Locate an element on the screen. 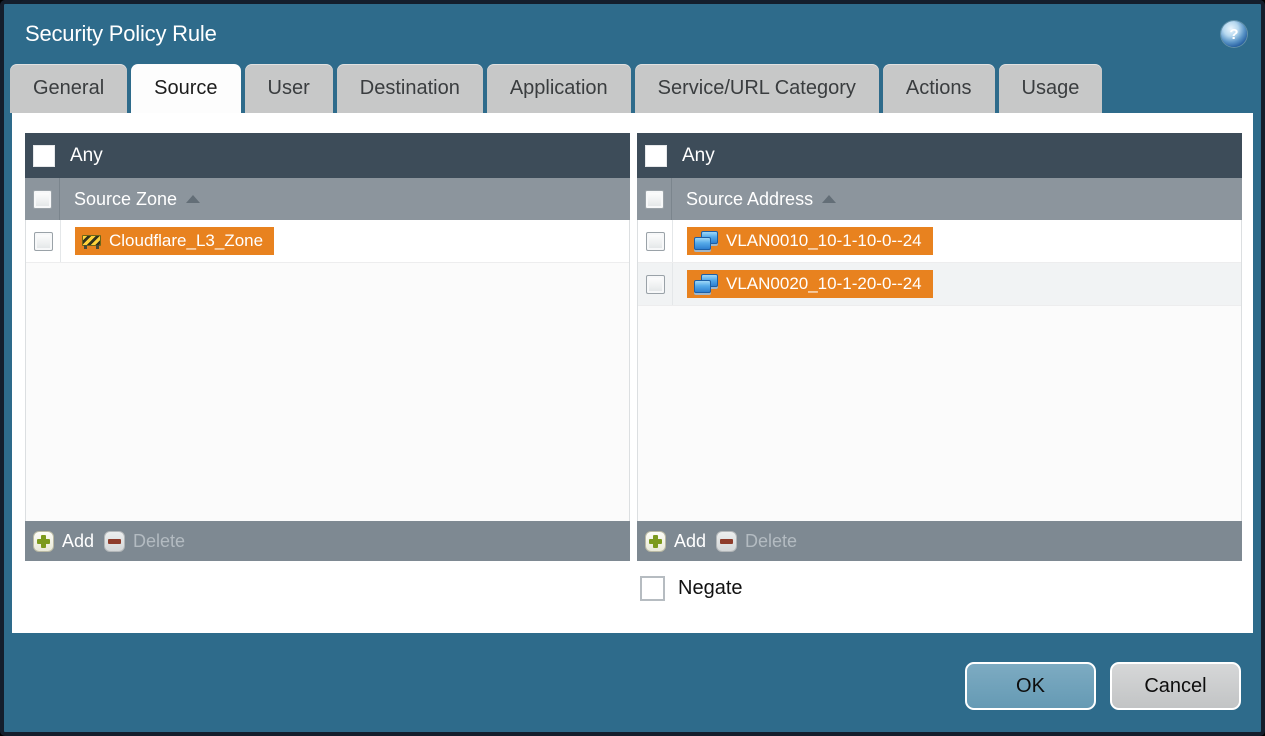 This screenshot has width=1265, height=736. source-zone-any-row: Any is located at coordinates (327, 155).